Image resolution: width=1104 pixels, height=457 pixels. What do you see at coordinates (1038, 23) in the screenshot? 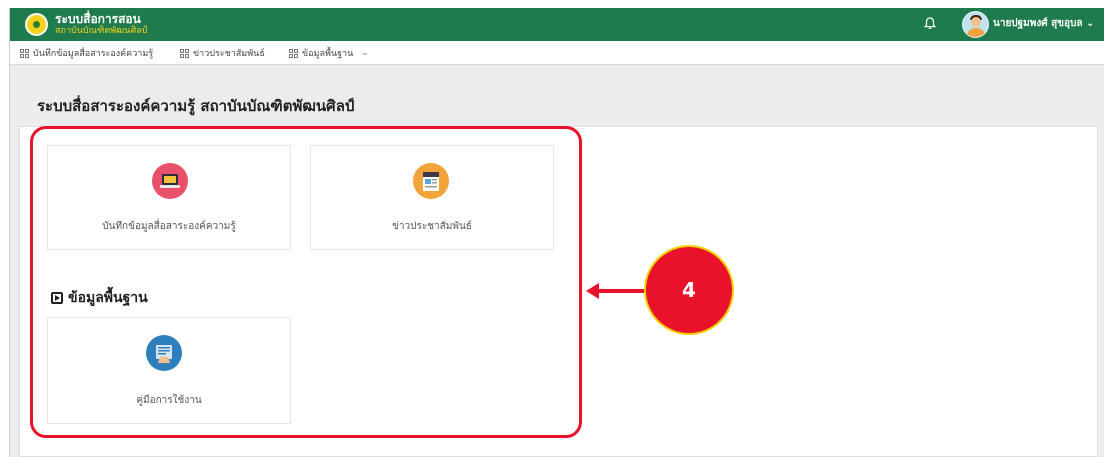
I see `user-name: นายปฐมพงศ์ สุขอุบล` at bounding box center [1038, 23].